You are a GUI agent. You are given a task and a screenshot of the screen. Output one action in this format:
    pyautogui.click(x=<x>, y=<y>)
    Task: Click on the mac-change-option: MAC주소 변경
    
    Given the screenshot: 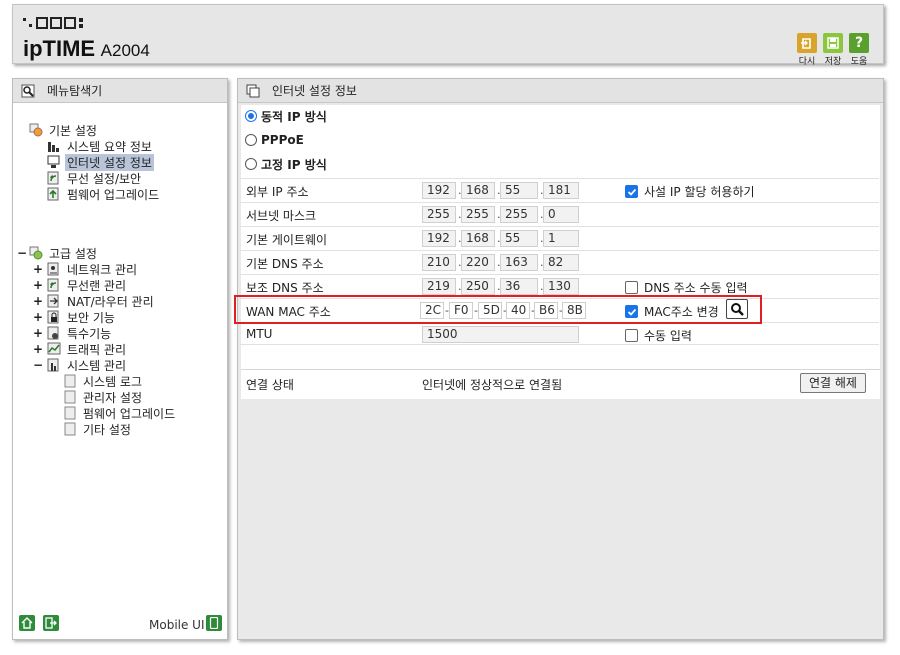 What is the action you would take?
    pyautogui.click(x=672, y=311)
    